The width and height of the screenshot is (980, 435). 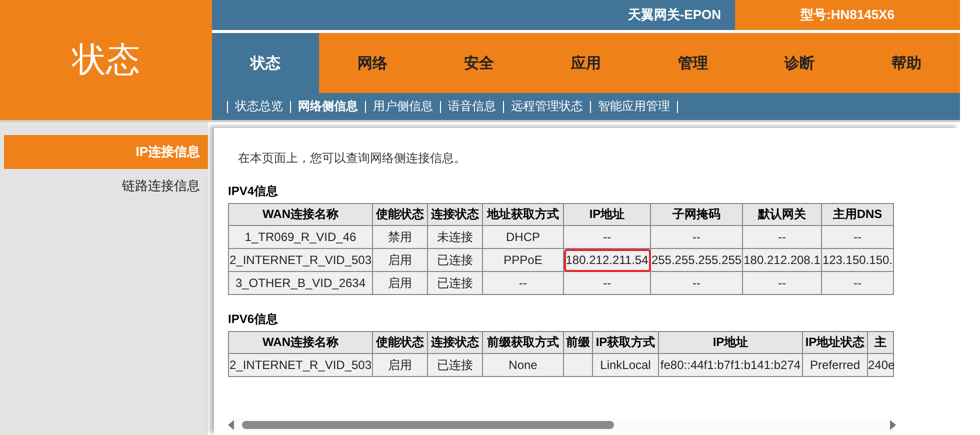 I want to click on column-header: 子网掩码, so click(x=696, y=215).